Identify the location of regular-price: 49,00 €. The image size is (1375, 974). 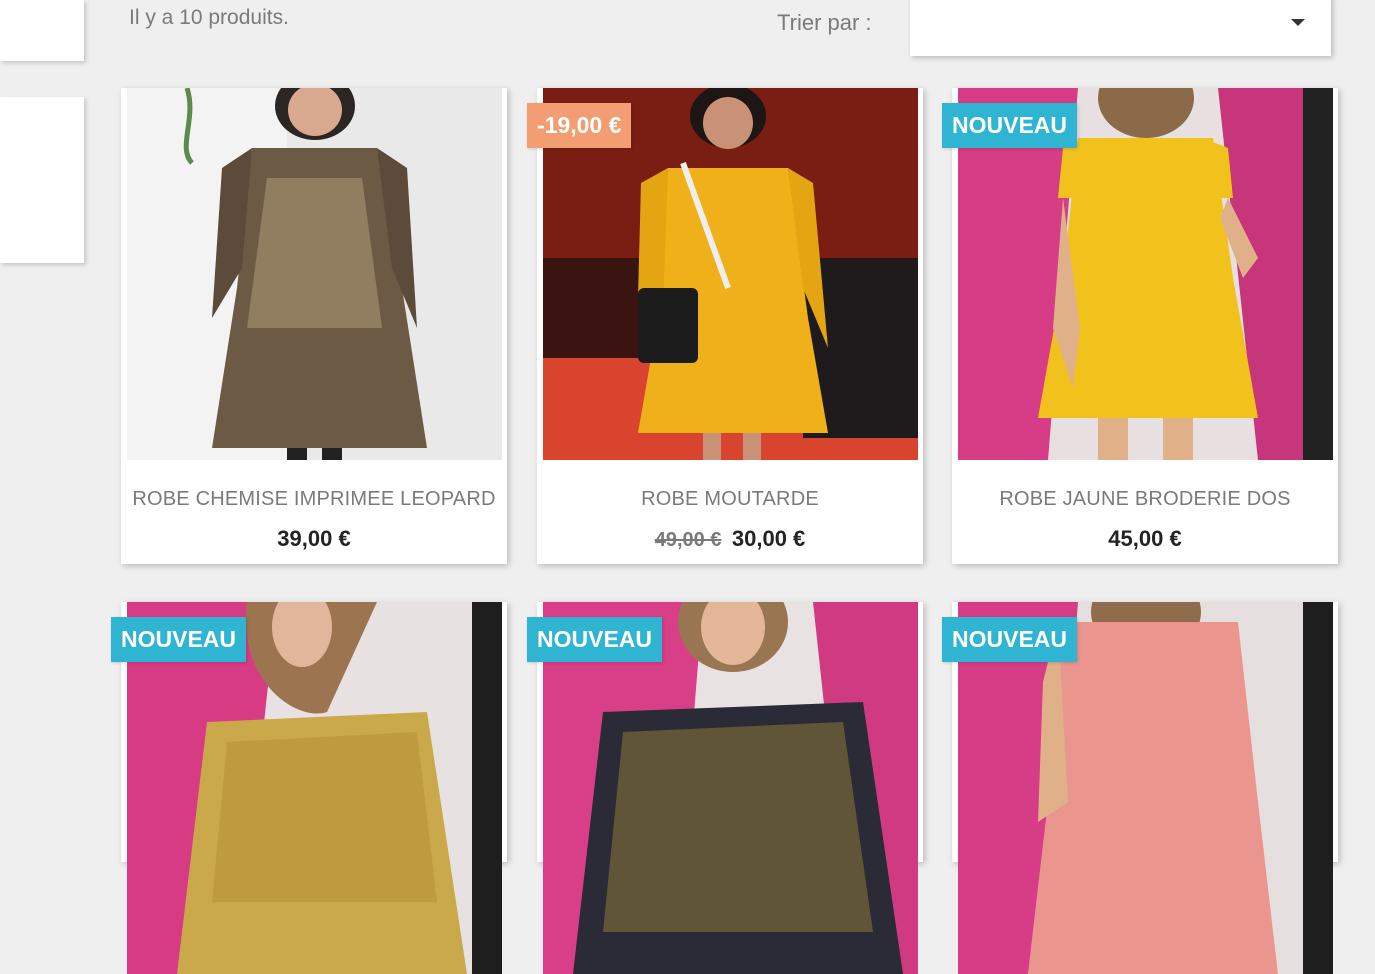
(688, 540).